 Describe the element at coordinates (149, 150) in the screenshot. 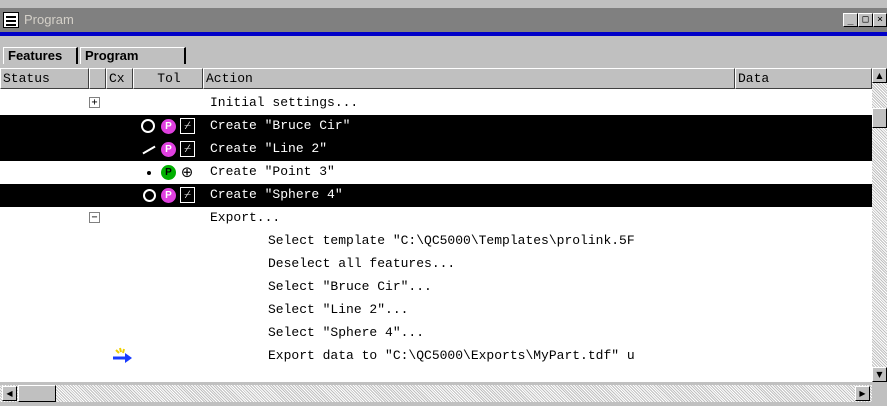

I see `line-feature-icon` at that location.